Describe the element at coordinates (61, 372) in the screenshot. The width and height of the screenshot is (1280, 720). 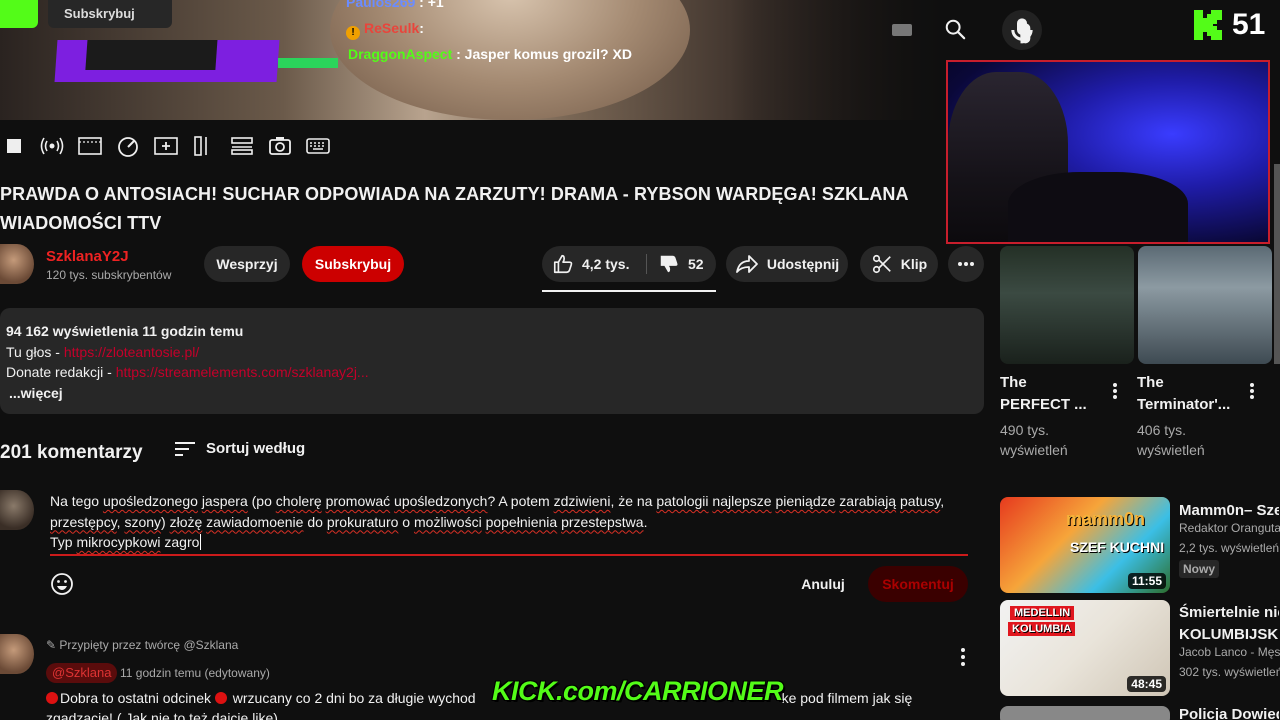
I see `description-text: Donate redakcji -` at that location.